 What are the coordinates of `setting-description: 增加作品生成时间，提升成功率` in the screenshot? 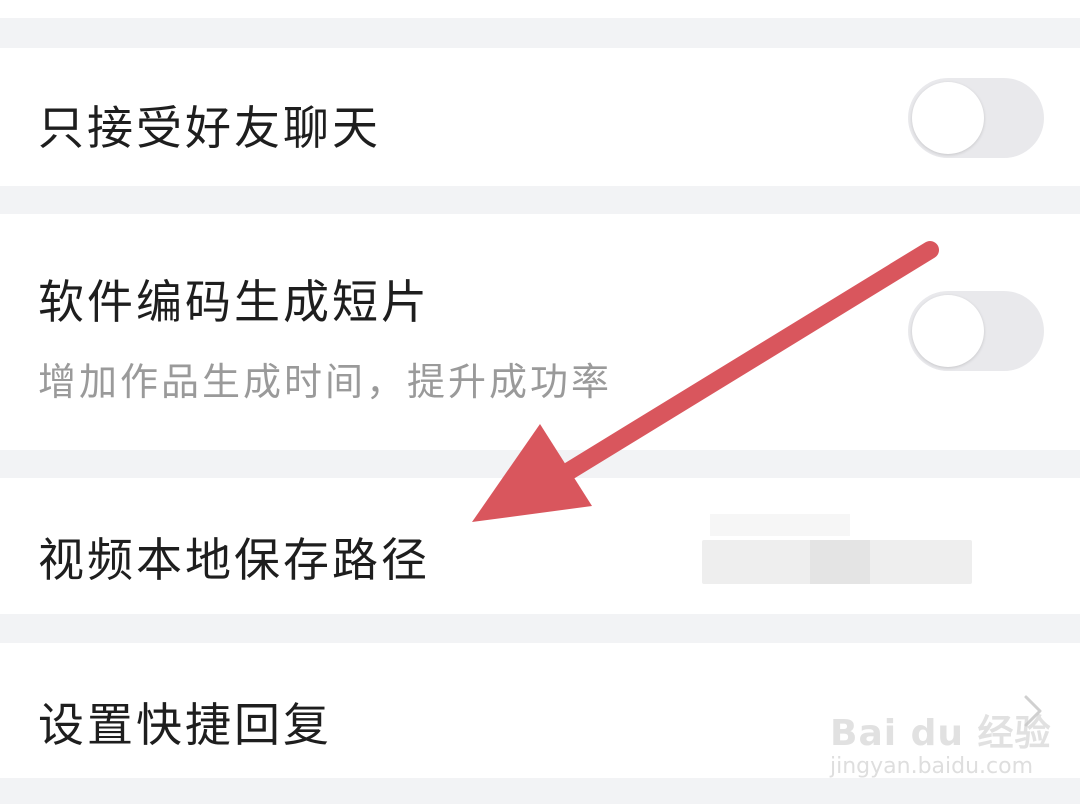 It's located at (325, 382).